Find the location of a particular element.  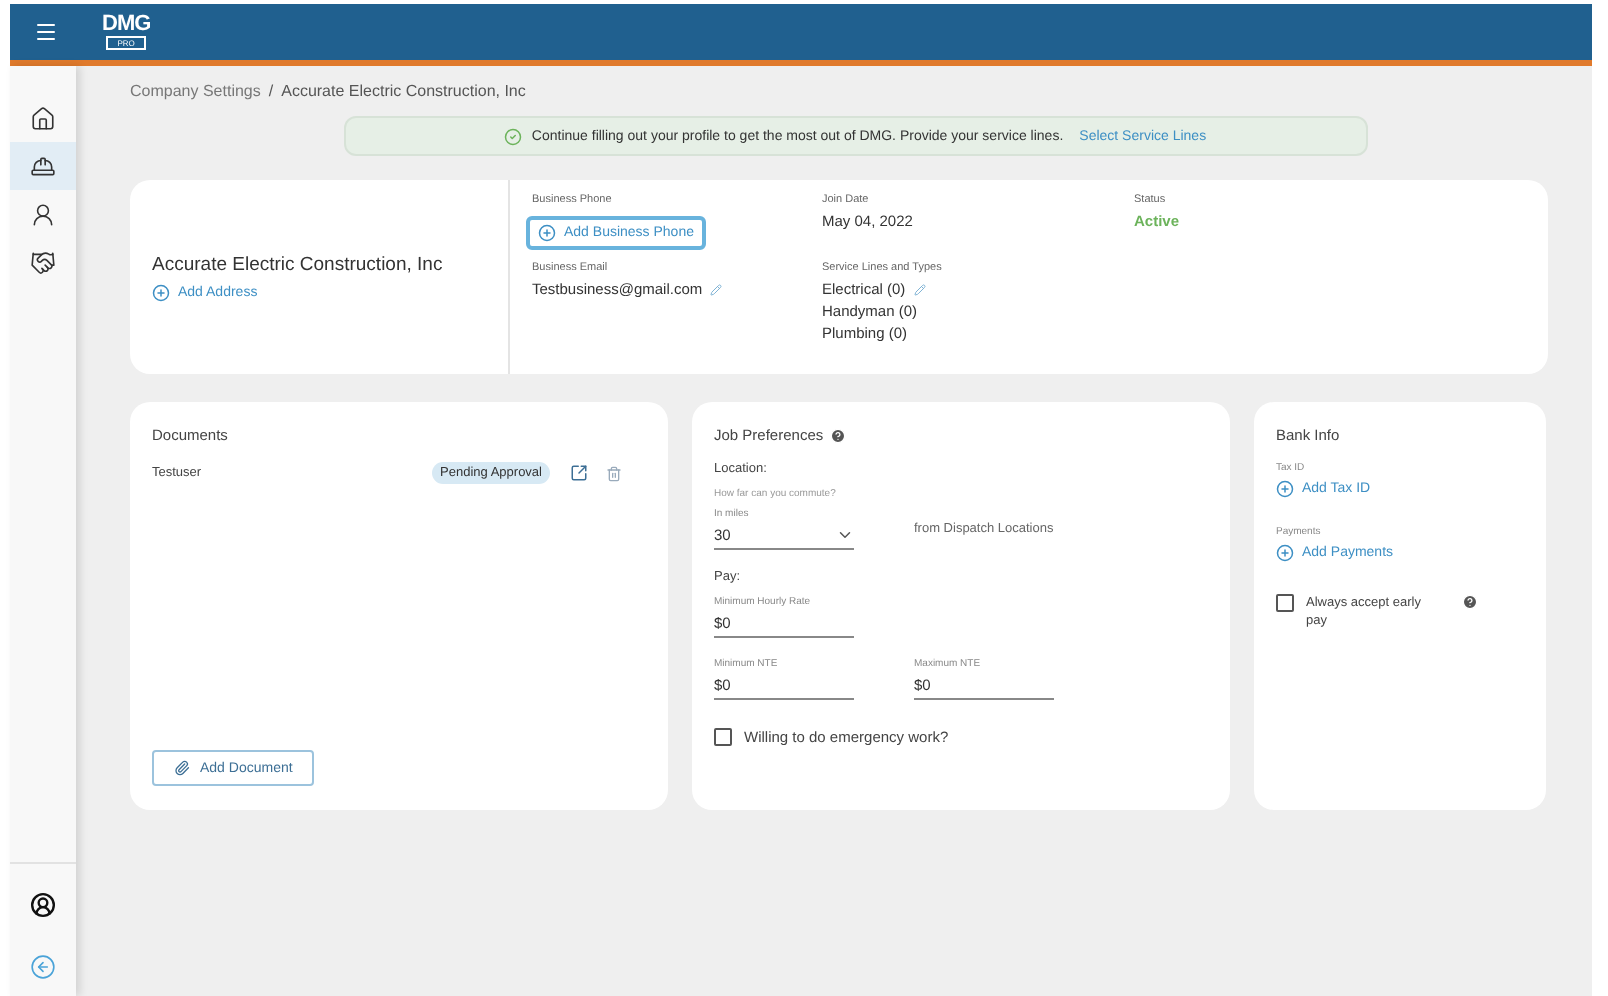

logout-icon is located at coordinates (43, 967).